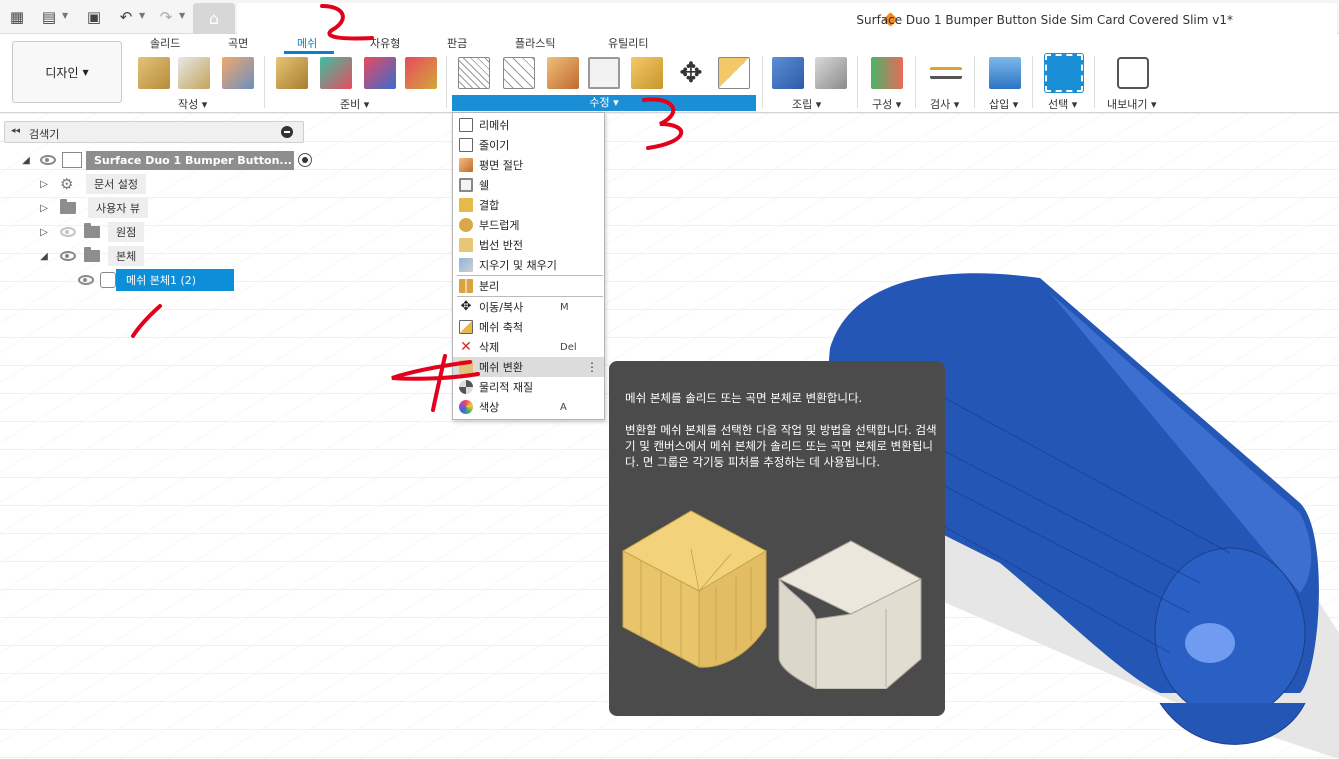  I want to click on assemble-label: 조립, so click(802, 104).